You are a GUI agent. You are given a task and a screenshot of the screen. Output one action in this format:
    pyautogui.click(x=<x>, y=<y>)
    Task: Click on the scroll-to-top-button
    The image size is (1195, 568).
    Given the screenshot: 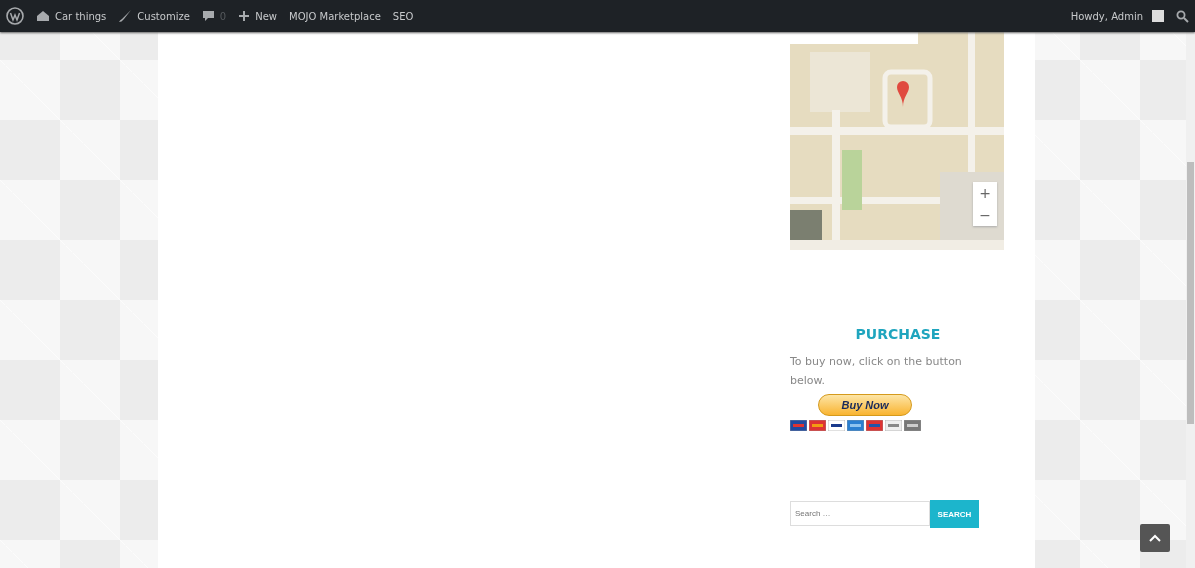 What is the action you would take?
    pyautogui.click(x=1155, y=538)
    